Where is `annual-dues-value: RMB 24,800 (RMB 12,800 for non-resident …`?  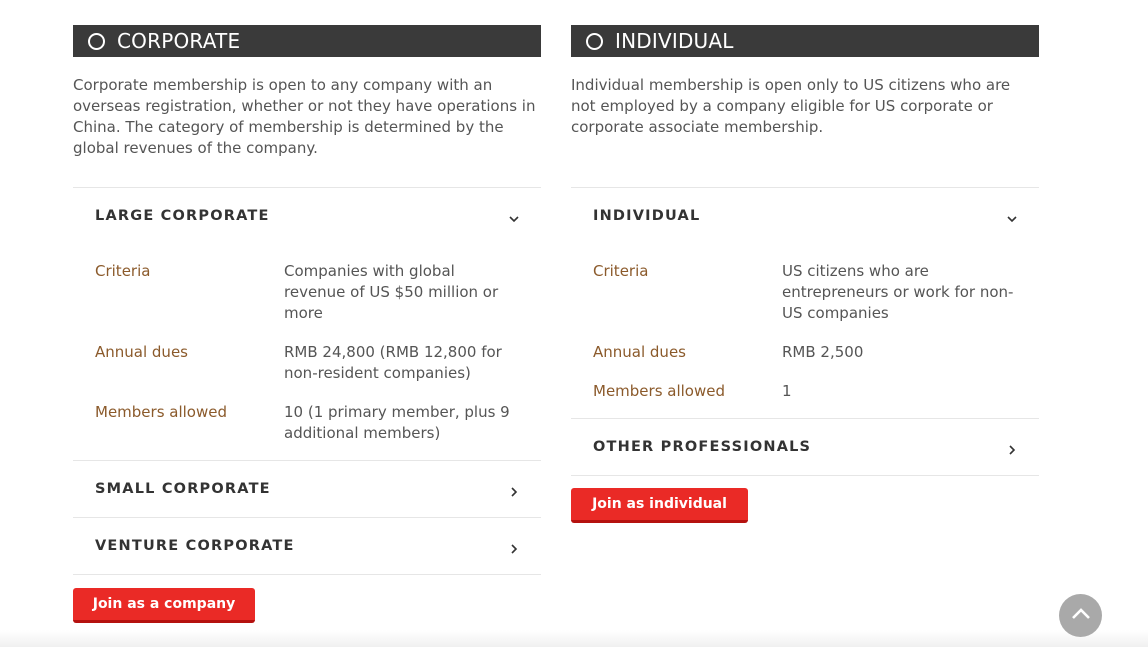 annual-dues-value: RMB 24,800 (RMB 12,800 for non-resident … is located at coordinates (393, 362).